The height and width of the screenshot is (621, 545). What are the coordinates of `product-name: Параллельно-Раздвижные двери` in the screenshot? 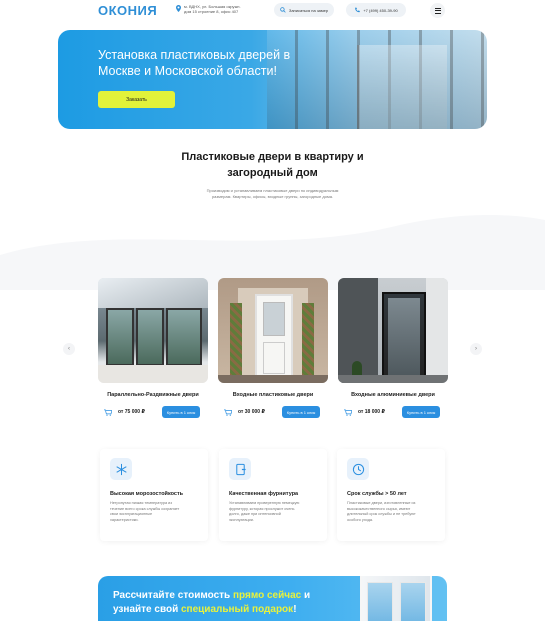 It's located at (153, 395).